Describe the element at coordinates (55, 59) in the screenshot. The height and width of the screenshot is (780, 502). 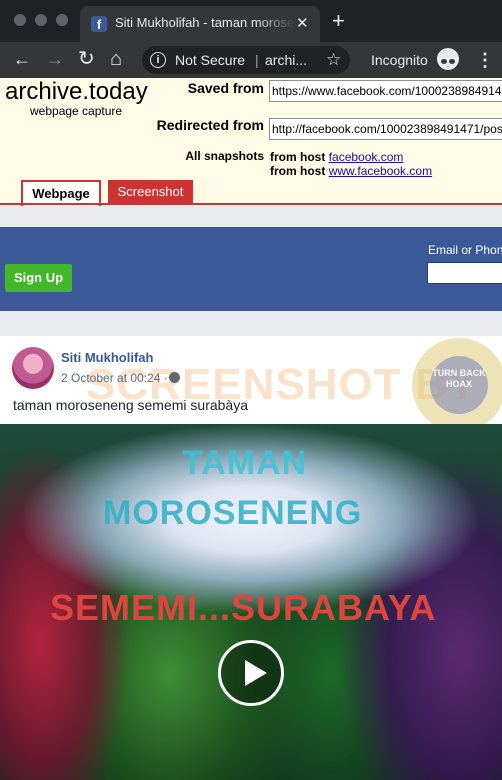
I see `forward-icon: →` at that location.